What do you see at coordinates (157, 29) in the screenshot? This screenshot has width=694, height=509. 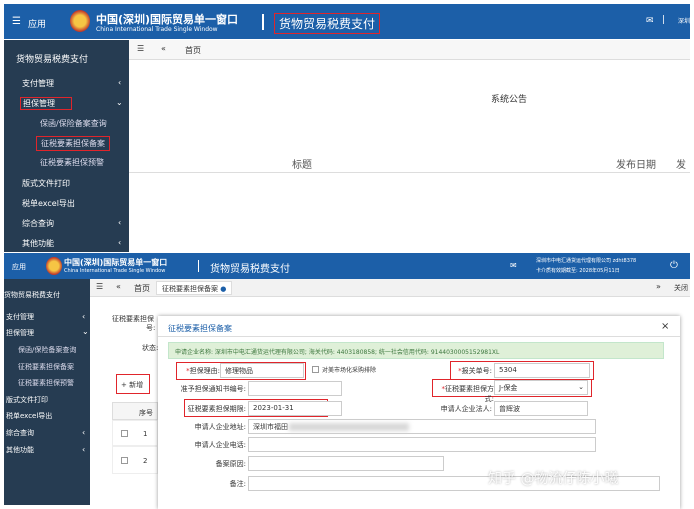 I see `en-title: China International Trade Single Window` at bounding box center [157, 29].